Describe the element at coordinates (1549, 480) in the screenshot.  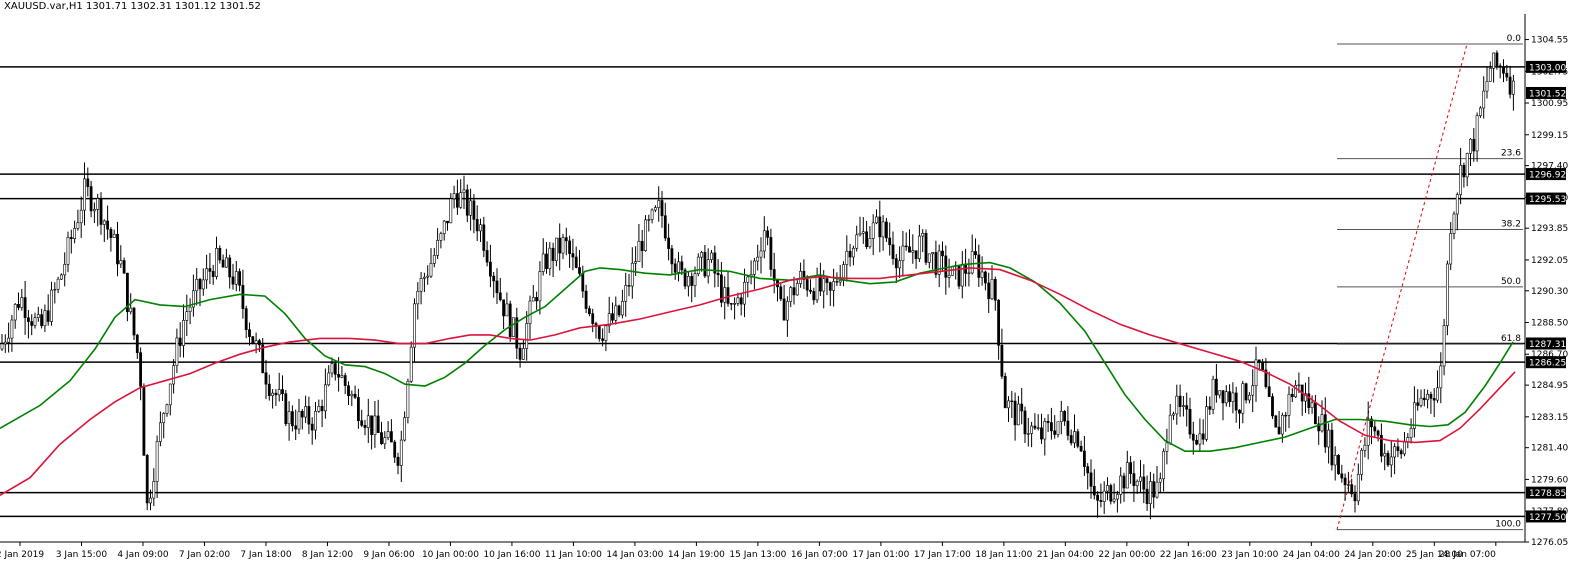
I see `price-tick-label: 1279.60` at that location.